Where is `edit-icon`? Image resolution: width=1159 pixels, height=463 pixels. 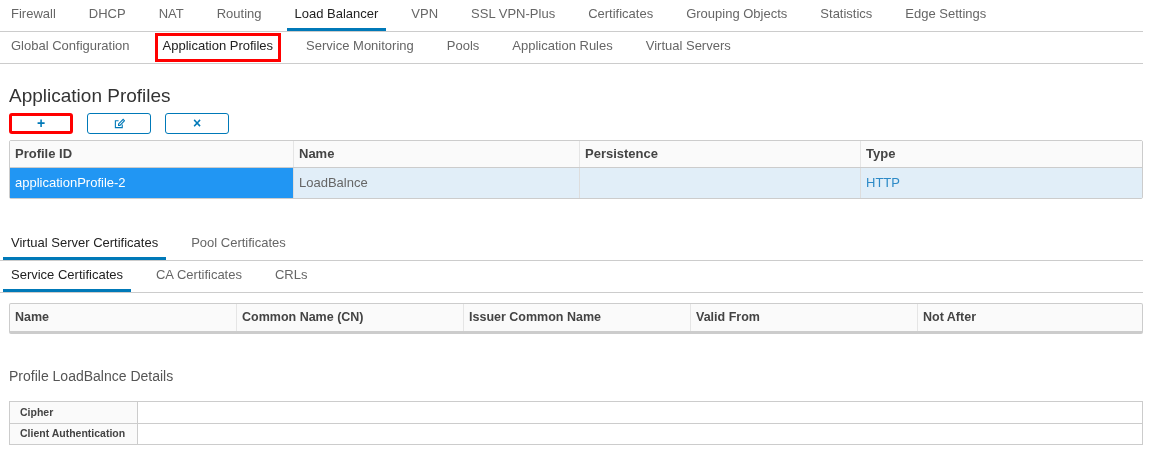 edit-icon is located at coordinates (119, 123).